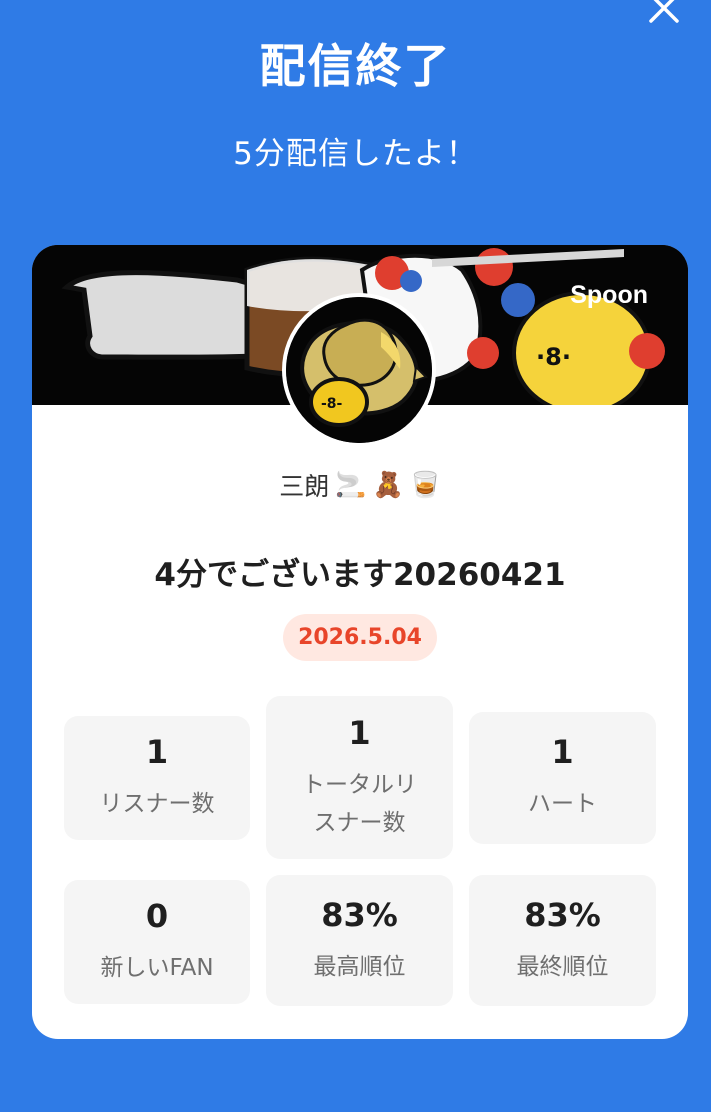 This screenshot has height=1112, width=711. Describe the element at coordinates (332, 404) in the screenshot. I see `svg-text: -8-` at that location.